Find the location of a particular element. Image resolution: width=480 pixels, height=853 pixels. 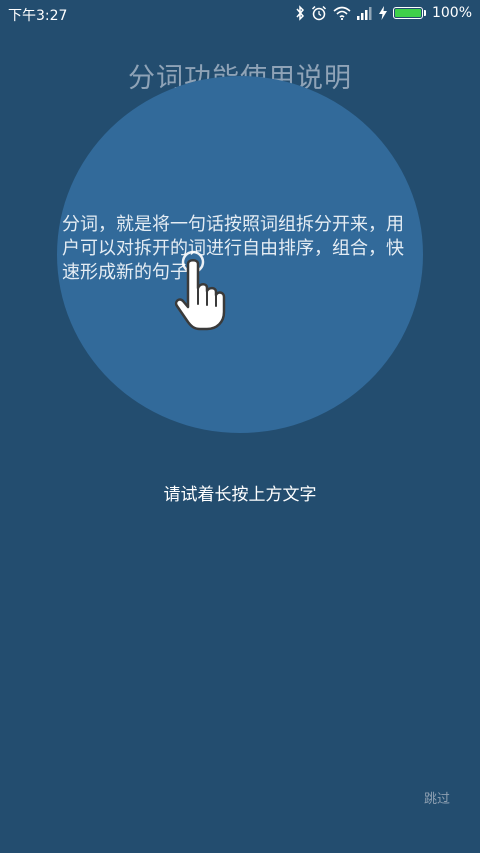

status-icons: 100% is located at coordinates (383, 13).